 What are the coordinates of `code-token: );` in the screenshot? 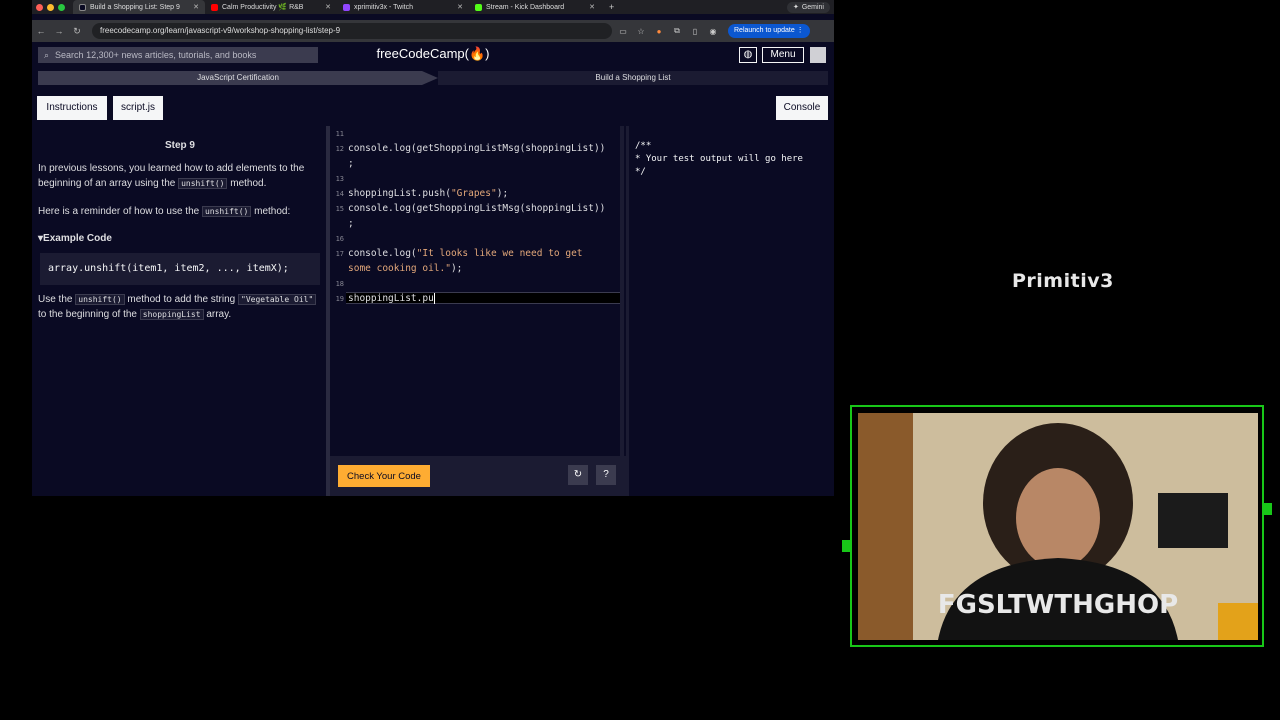 It's located at (456, 268).